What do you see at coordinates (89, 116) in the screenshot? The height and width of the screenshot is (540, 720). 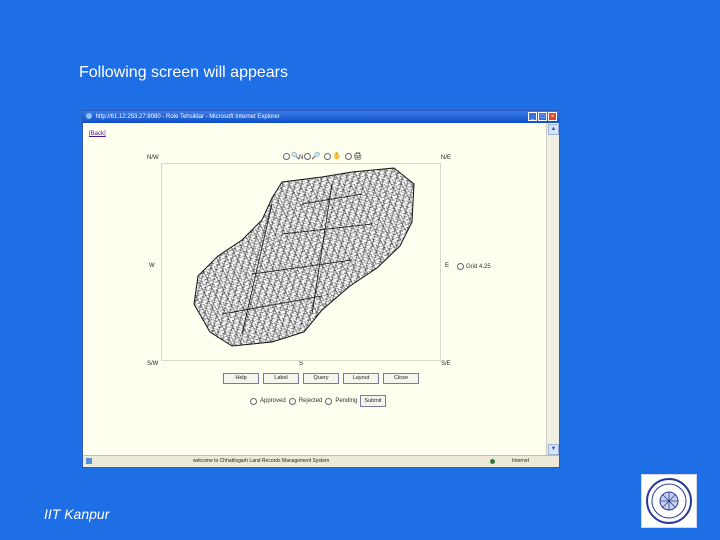 I see `internet-explorer-icon` at bounding box center [89, 116].